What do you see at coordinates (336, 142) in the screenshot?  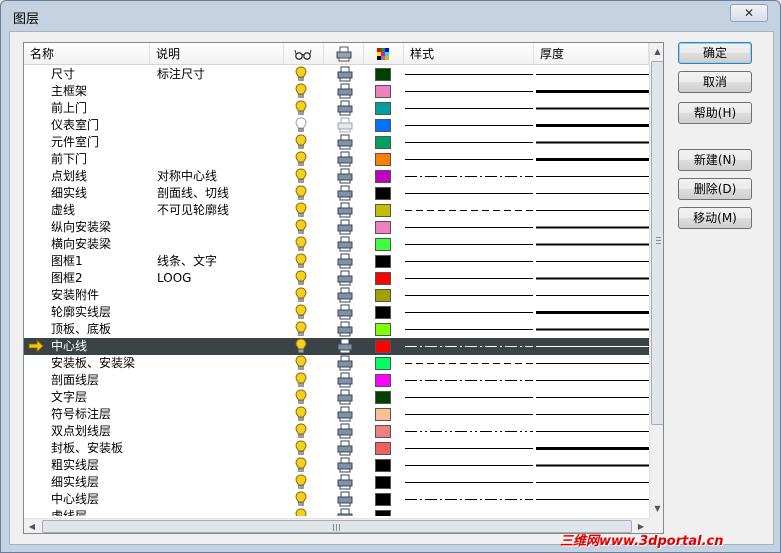 I see `layer-row: 元件室门` at bounding box center [336, 142].